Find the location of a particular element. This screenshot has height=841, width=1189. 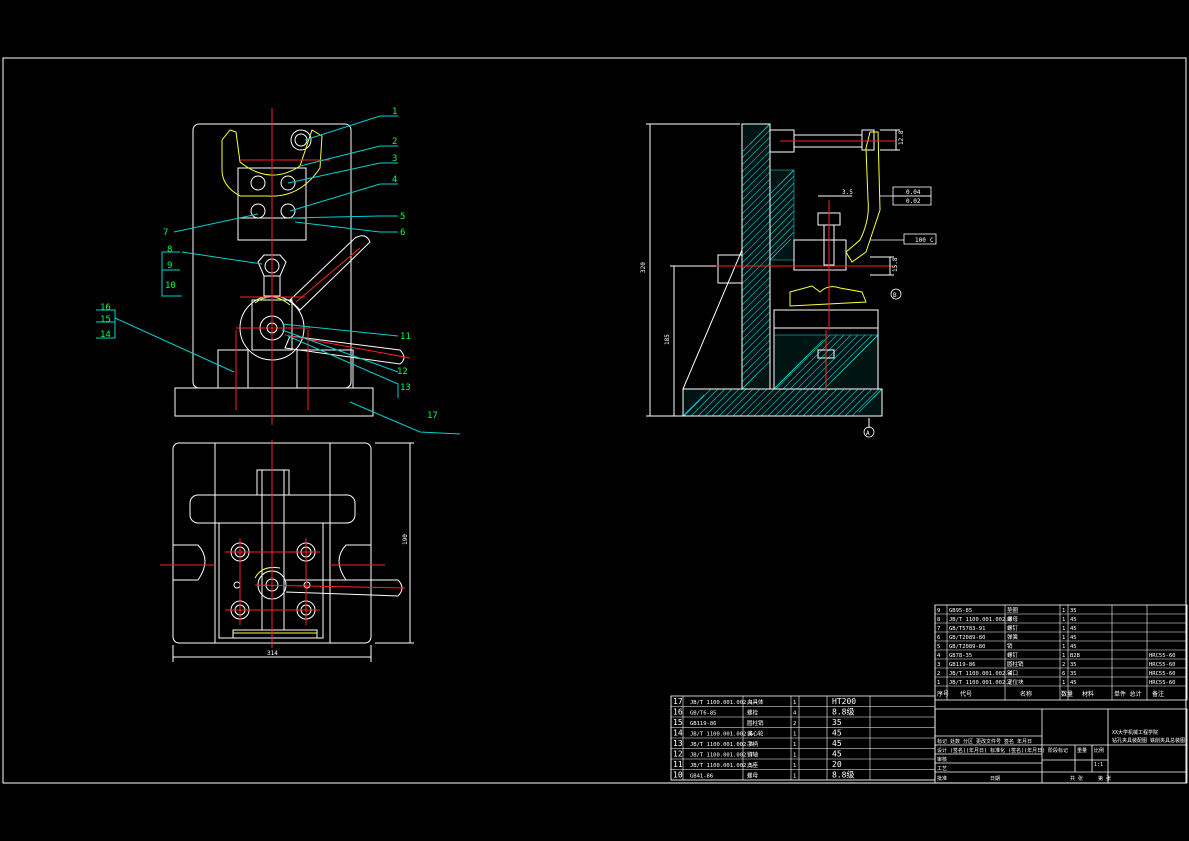

bom-right-cell: 弹簧 is located at coordinates (1013, 637).